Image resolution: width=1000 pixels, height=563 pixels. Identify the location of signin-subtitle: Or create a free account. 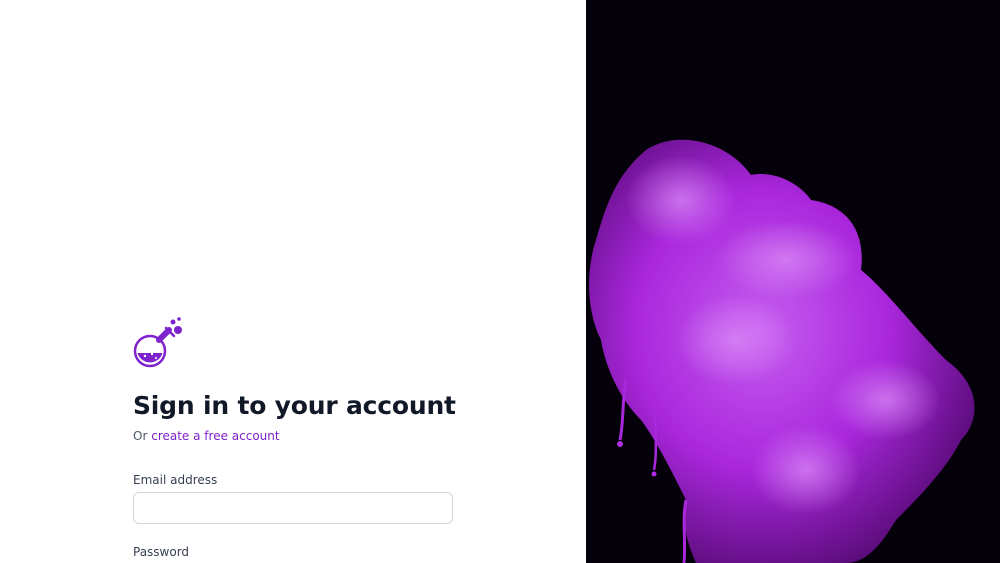
(293, 436).